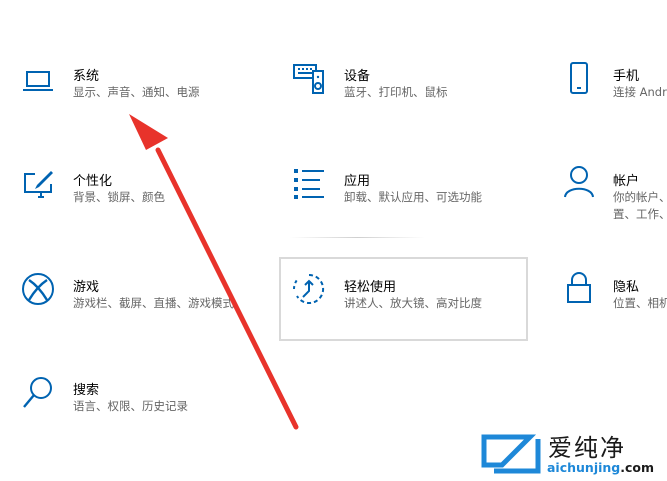 Image resolution: width=667 pixels, height=481 pixels. What do you see at coordinates (38, 80) in the screenshot?
I see `laptop-icon` at bounding box center [38, 80].